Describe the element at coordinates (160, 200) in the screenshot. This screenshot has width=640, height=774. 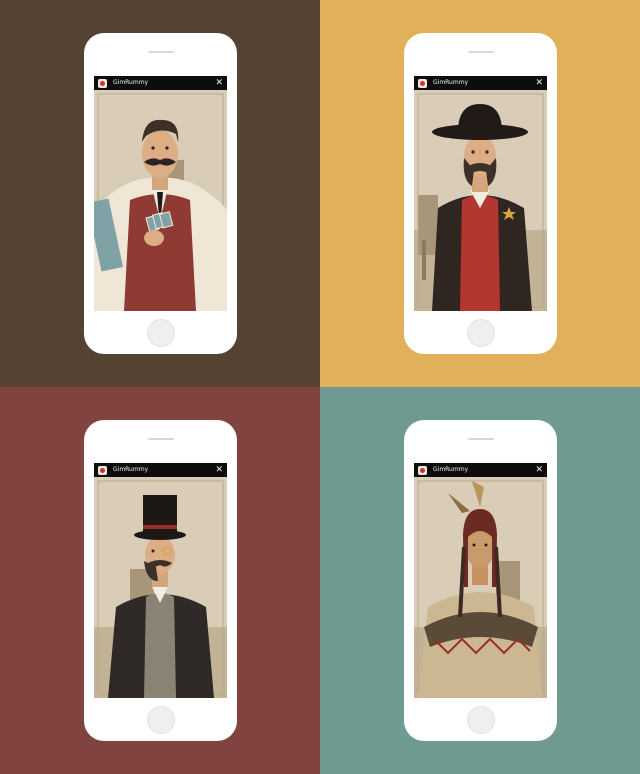
I see `character-art-gambler` at that location.